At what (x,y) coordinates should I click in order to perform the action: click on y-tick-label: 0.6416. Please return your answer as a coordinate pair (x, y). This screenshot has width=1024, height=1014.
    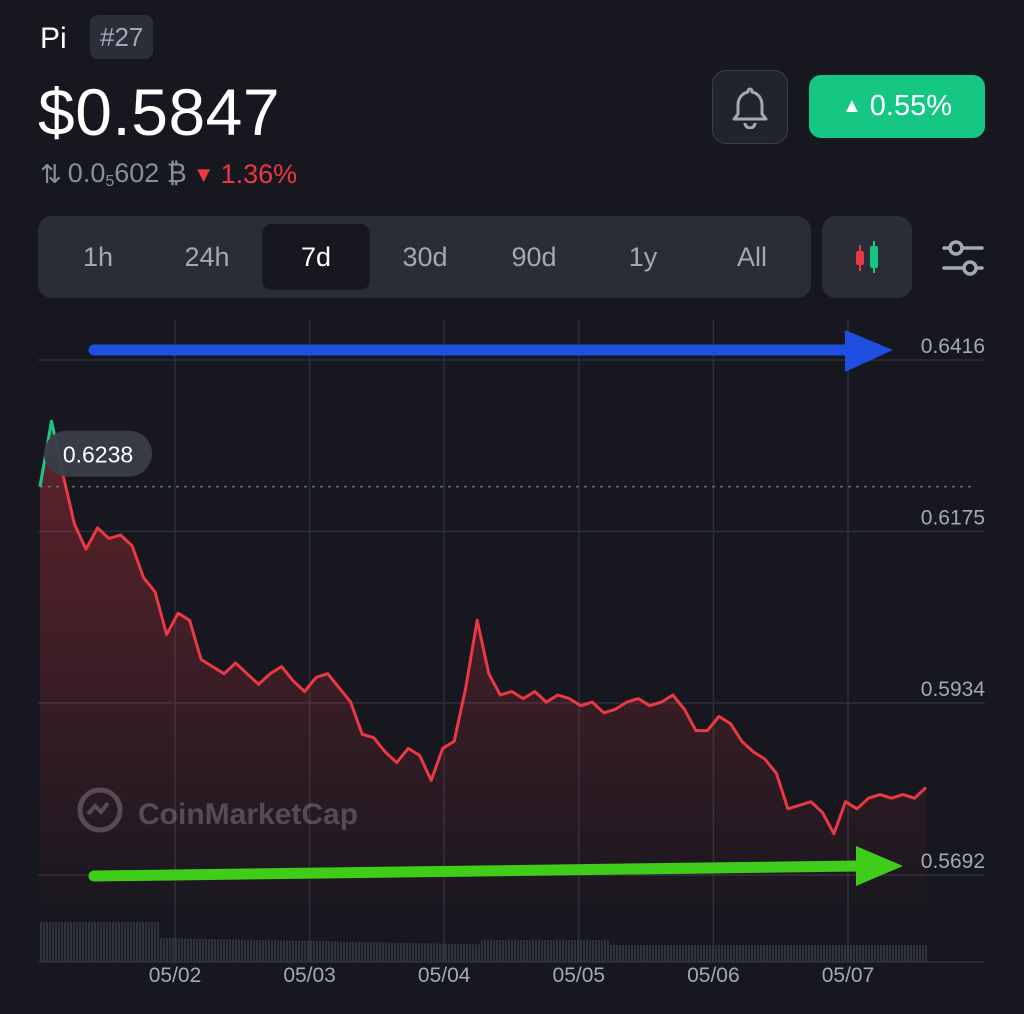
    Looking at the image, I should click on (953, 346).